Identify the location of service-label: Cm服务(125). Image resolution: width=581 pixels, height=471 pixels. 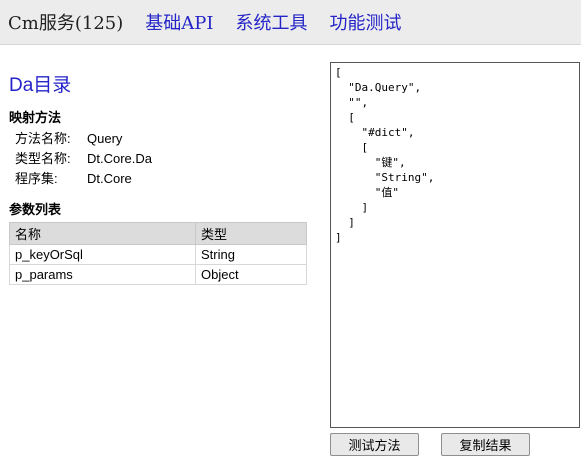
(66, 23).